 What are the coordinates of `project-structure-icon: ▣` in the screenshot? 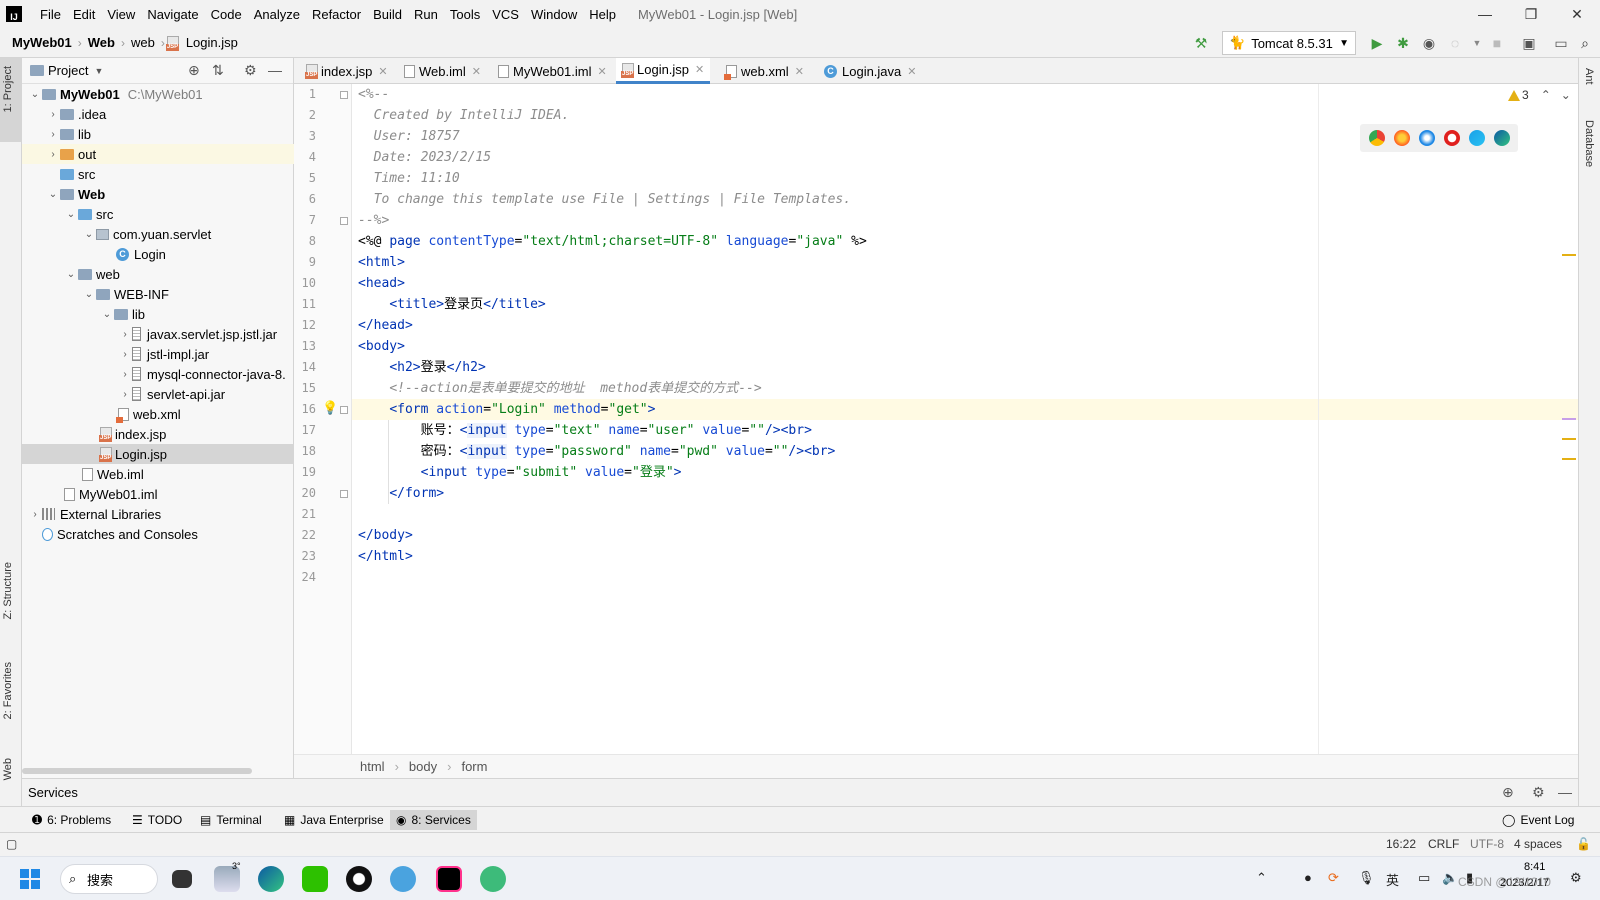 It's located at (1529, 43).